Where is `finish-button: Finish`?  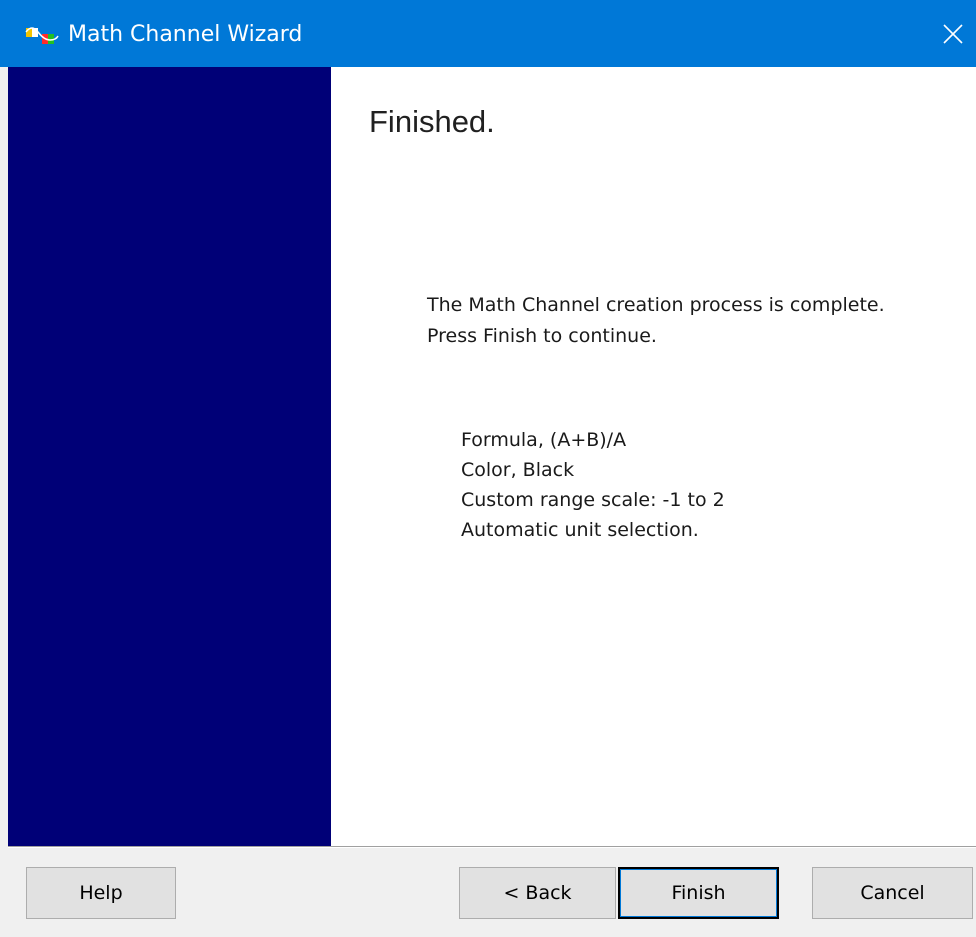 finish-button: Finish is located at coordinates (698, 893).